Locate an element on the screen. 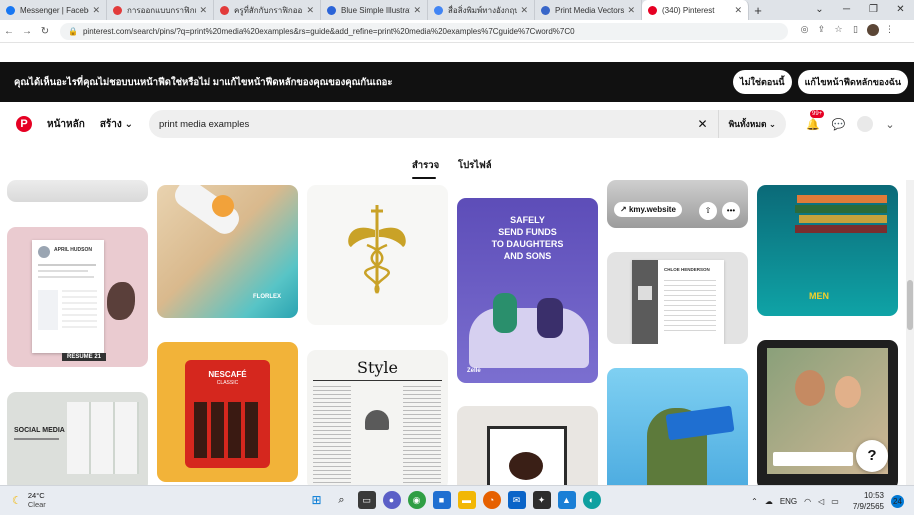 This screenshot has width=914, height=515. pin-card-resume: APRIL HUDSON RESUME 21 is located at coordinates (77, 297).